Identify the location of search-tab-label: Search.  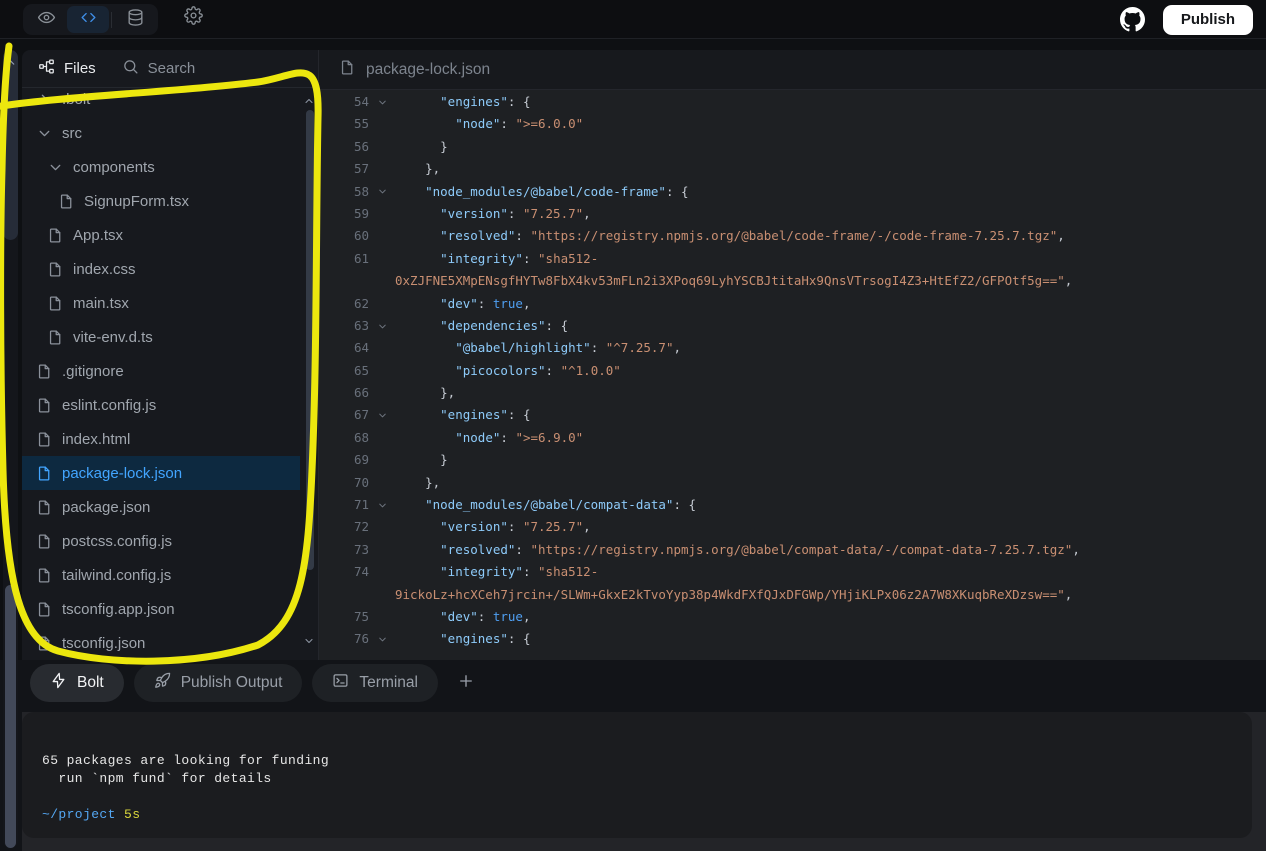
(171, 68).